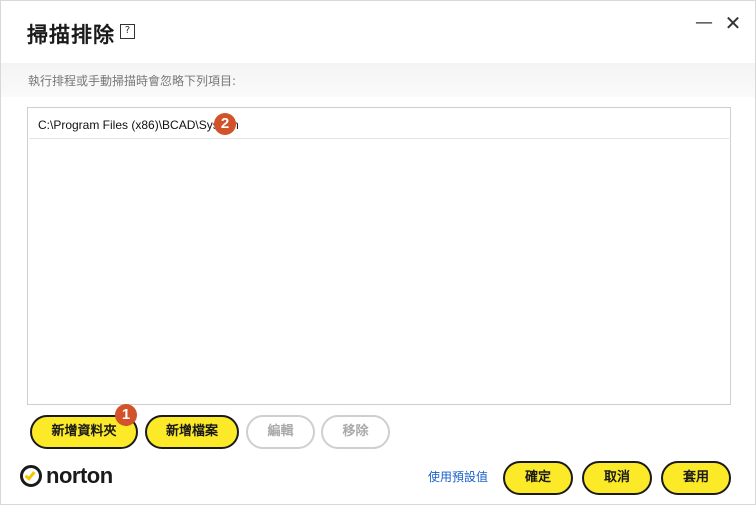 The image size is (756, 505). I want to click on edit-button: 編輯, so click(280, 432).